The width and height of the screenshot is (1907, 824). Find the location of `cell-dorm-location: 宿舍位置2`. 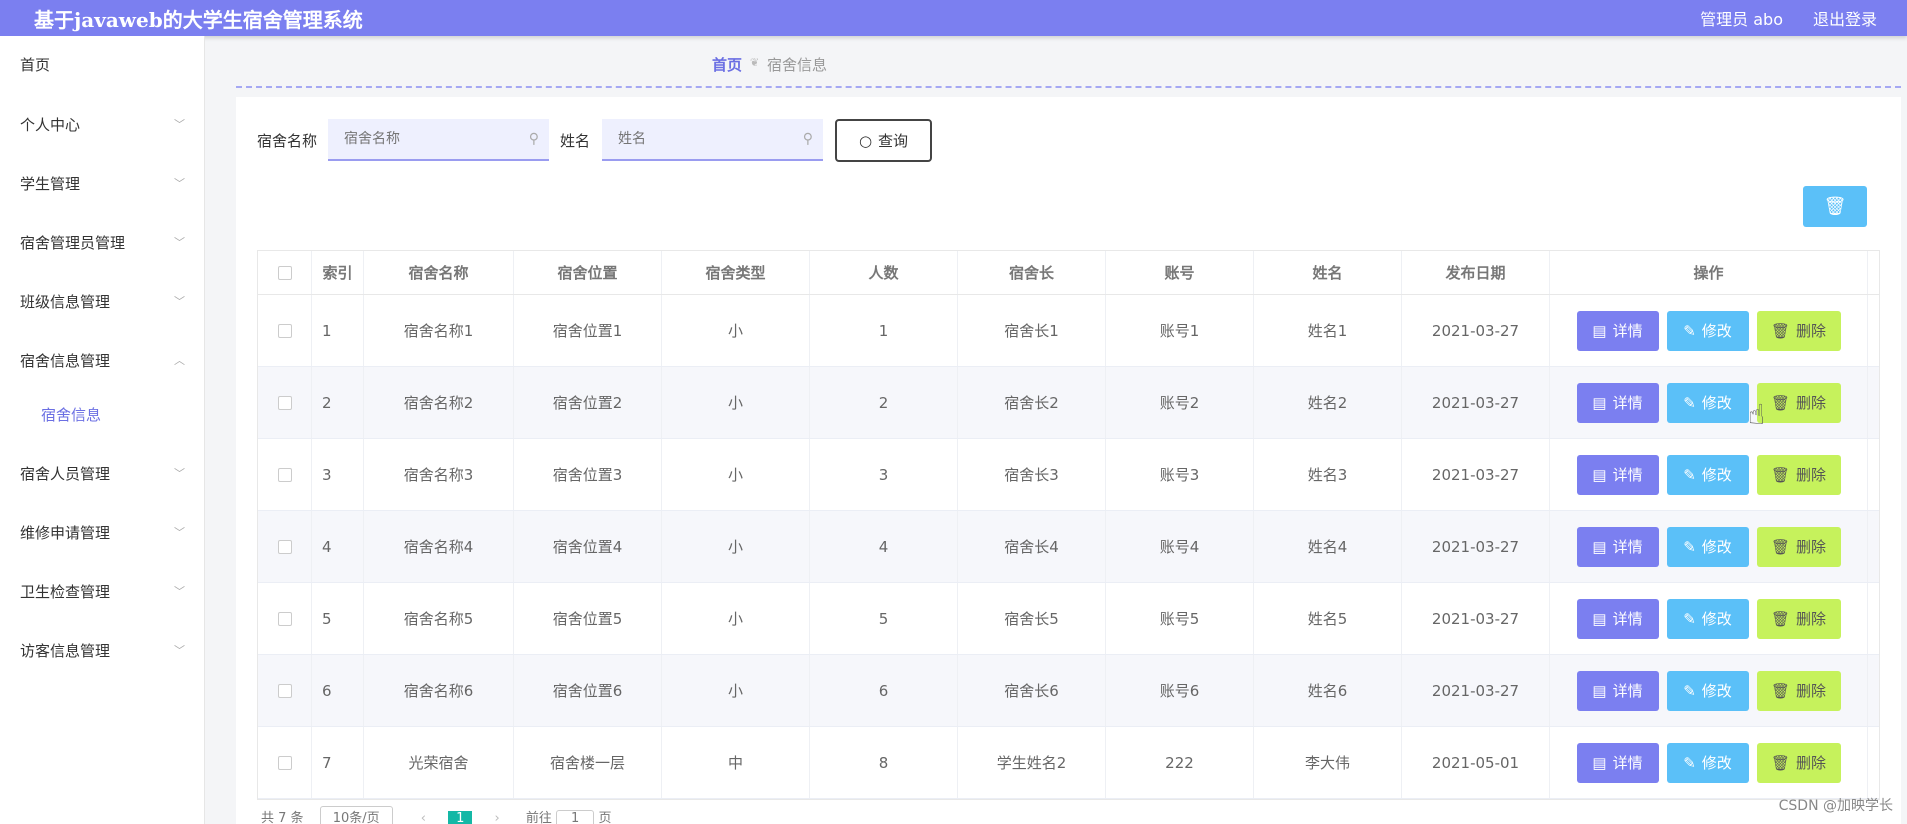

cell-dorm-location: 宿舍位置2 is located at coordinates (588, 402).